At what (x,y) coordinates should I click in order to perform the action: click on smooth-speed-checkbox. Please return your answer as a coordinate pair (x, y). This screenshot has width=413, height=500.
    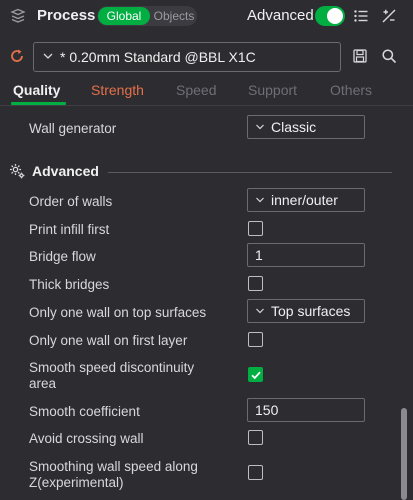
    Looking at the image, I should click on (255, 374).